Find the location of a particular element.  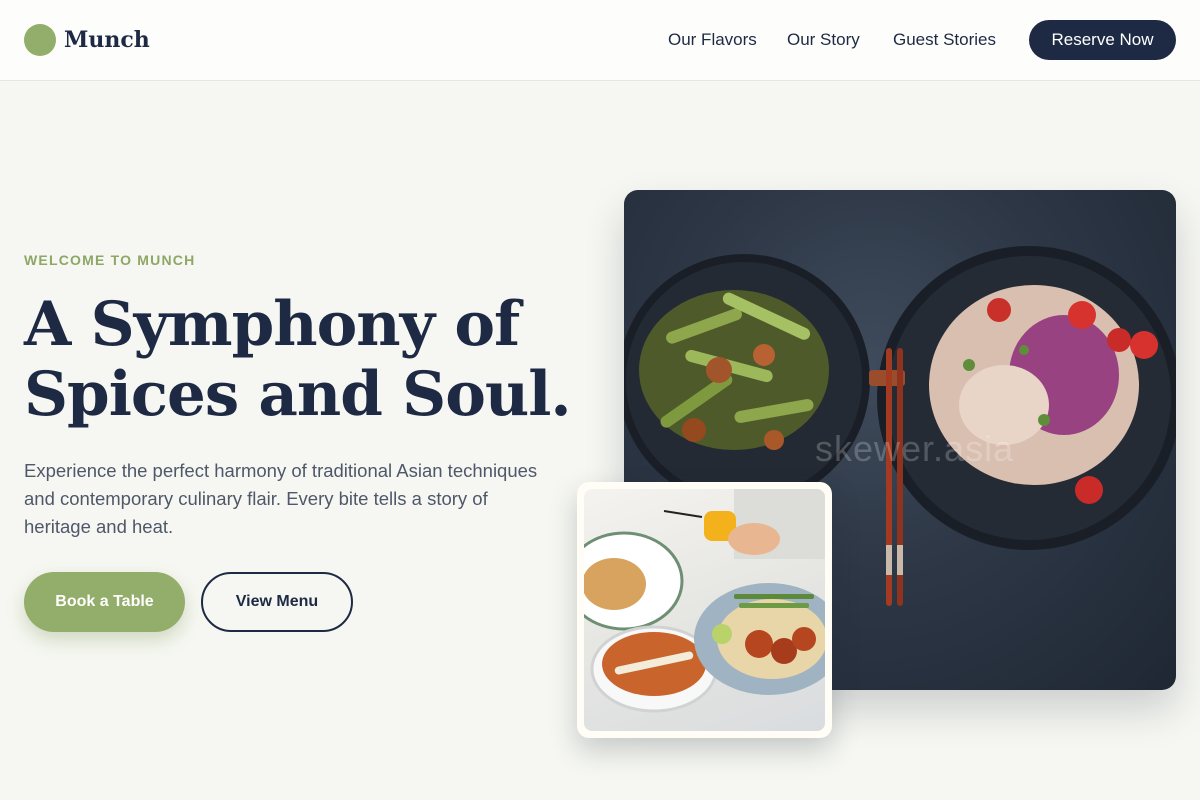

stir-fry-dish is located at coordinates (734, 370).